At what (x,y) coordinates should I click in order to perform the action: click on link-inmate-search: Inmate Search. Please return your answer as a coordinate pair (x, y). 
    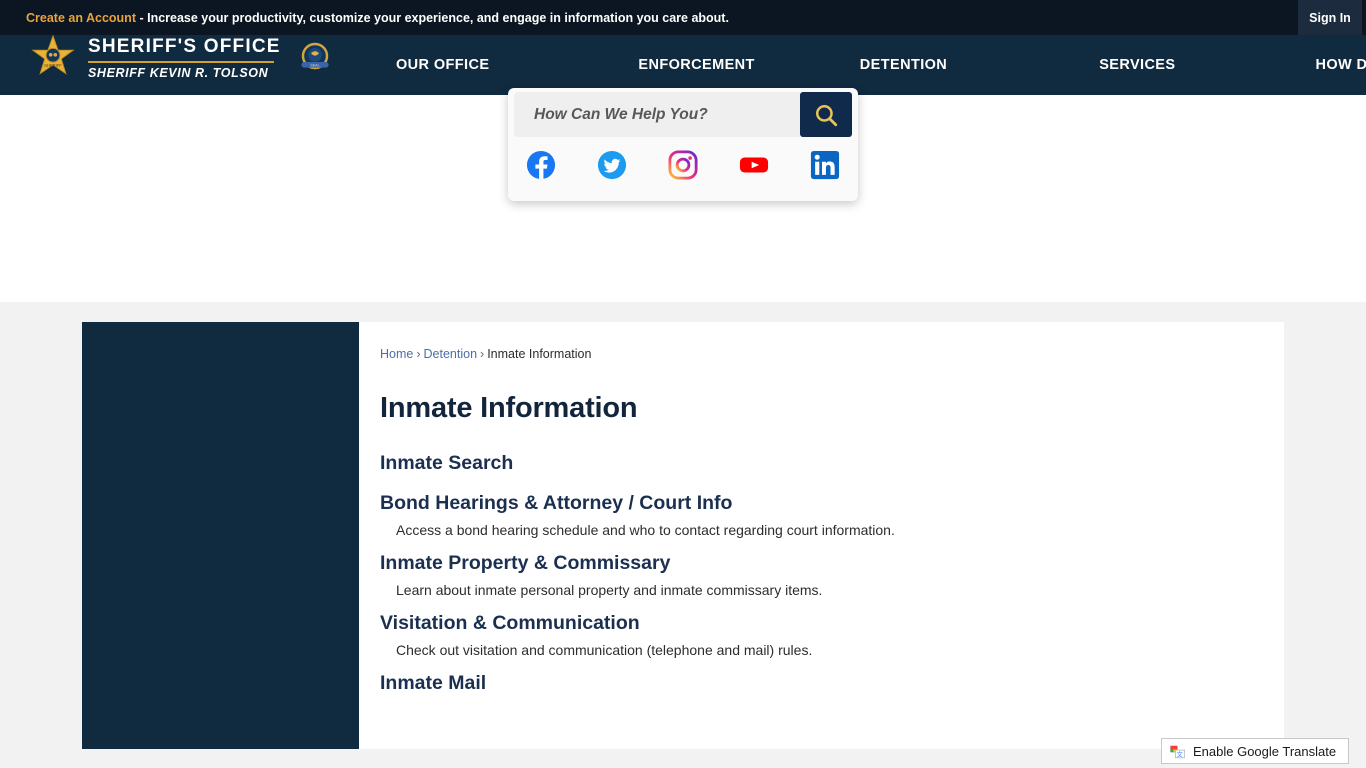
    Looking at the image, I should click on (446, 463).